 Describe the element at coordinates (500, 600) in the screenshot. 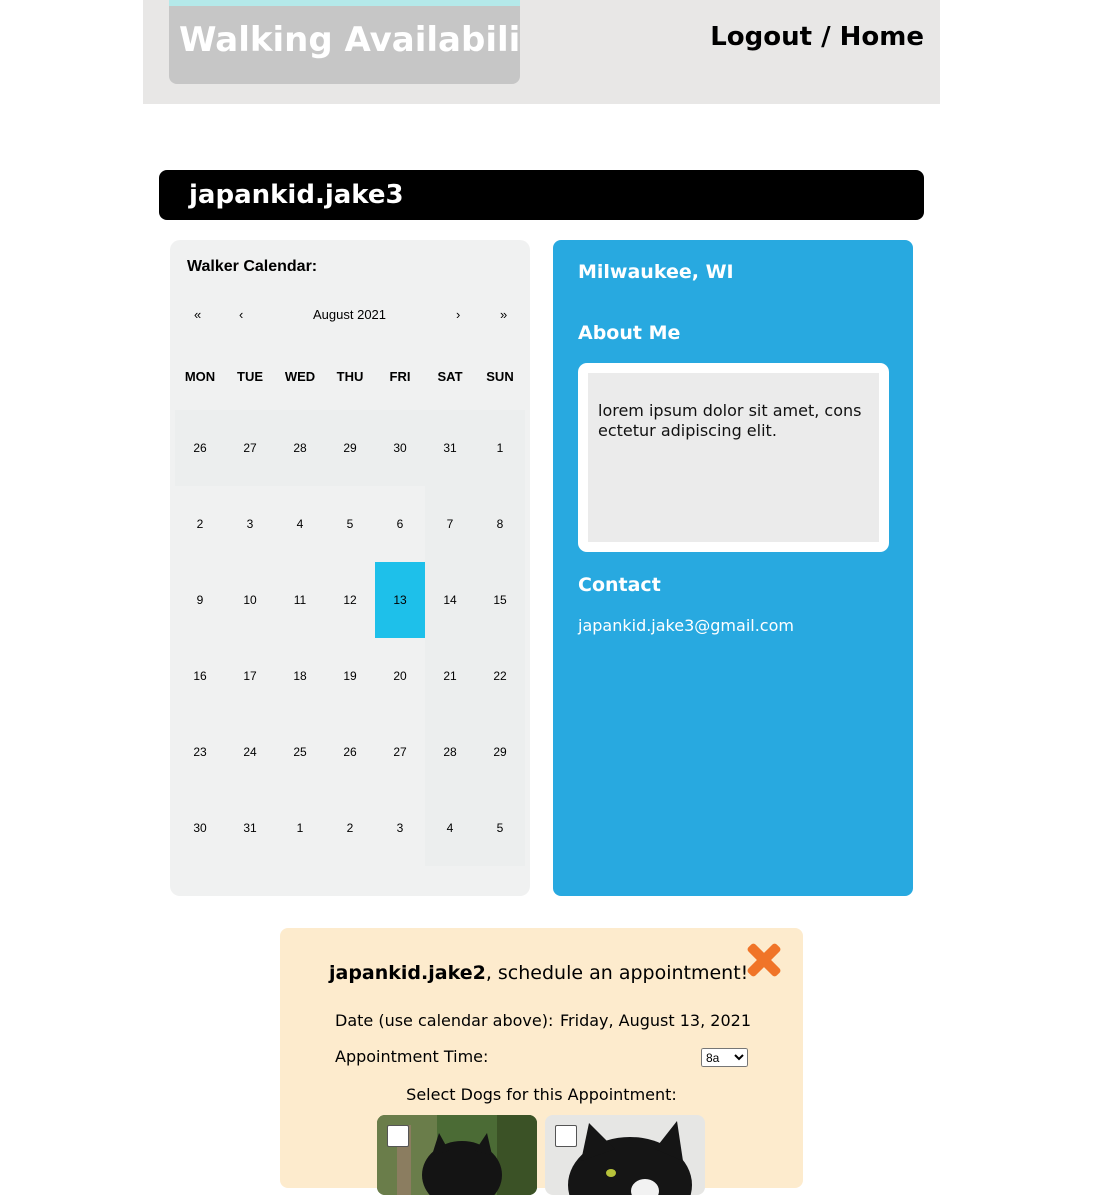

I see `calendar-day: 15` at that location.